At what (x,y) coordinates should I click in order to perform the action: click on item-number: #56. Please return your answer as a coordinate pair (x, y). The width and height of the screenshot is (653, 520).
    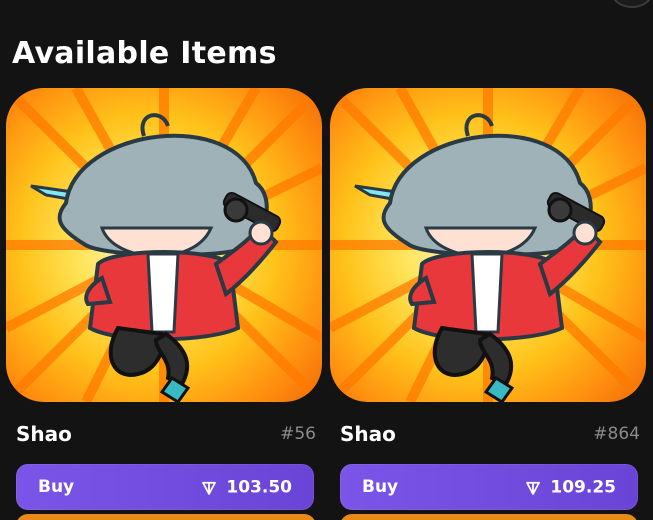
    Looking at the image, I should click on (298, 434).